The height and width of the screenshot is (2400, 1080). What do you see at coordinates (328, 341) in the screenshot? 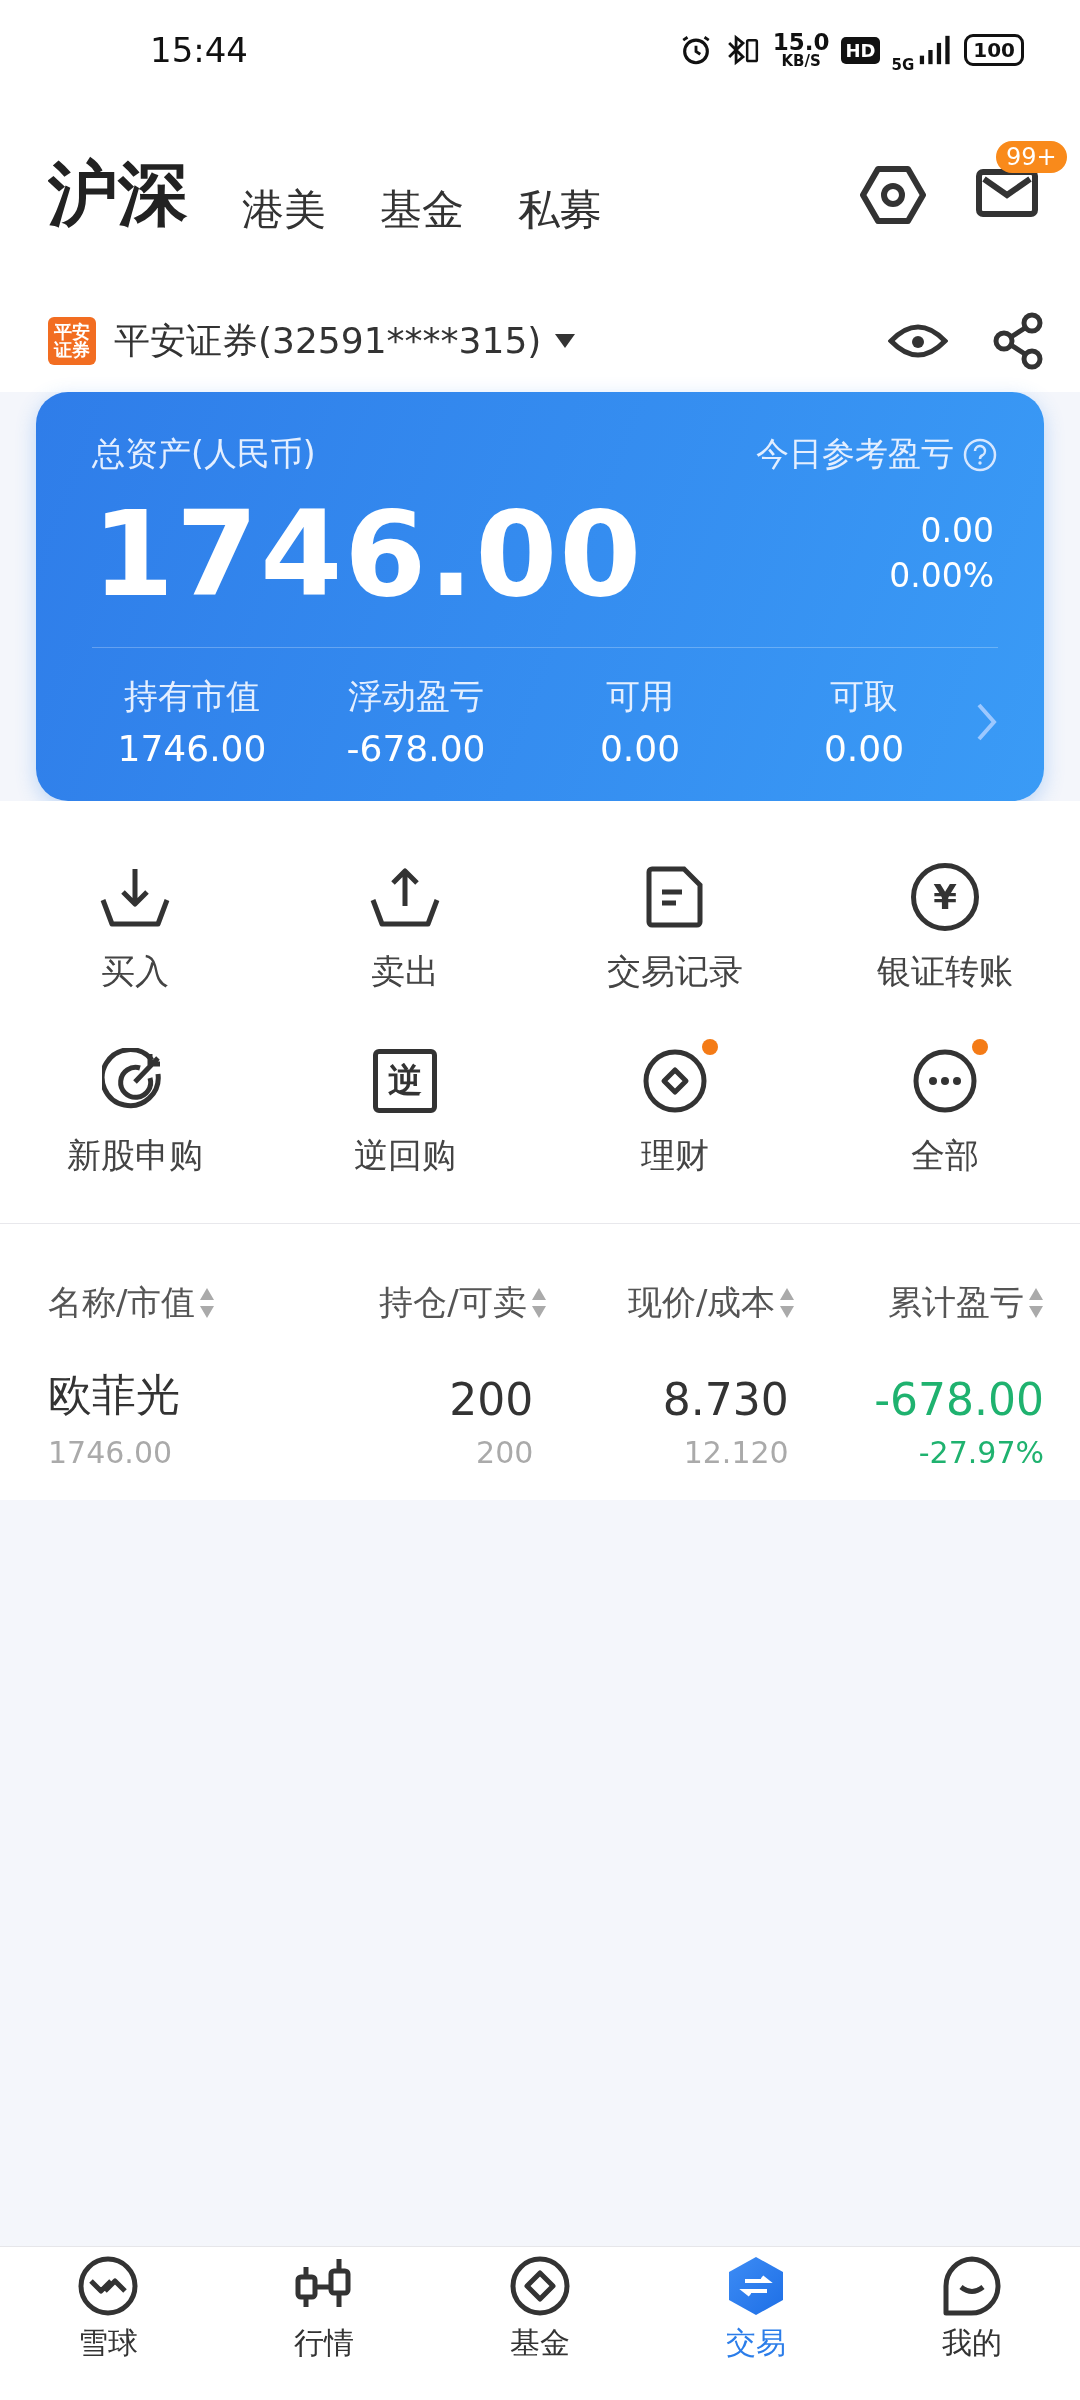
I see `account-name: 平安证券(32591****315)` at bounding box center [328, 341].